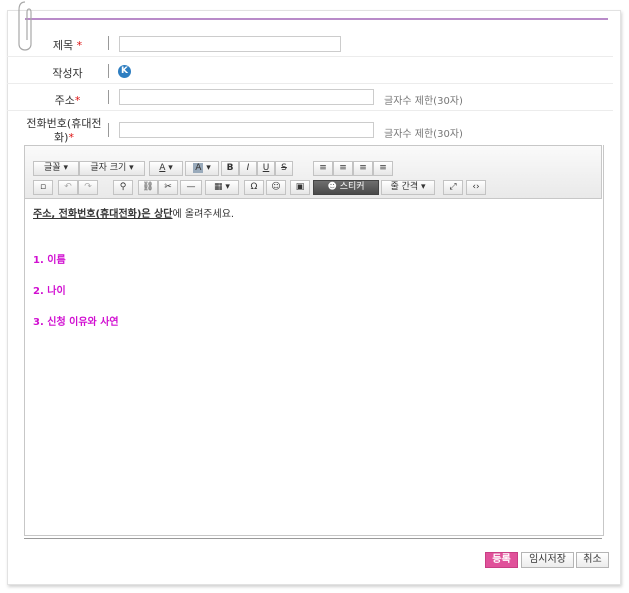 The height and width of the screenshot is (593, 629). I want to click on temp-save-button: 임시저장, so click(547, 560).